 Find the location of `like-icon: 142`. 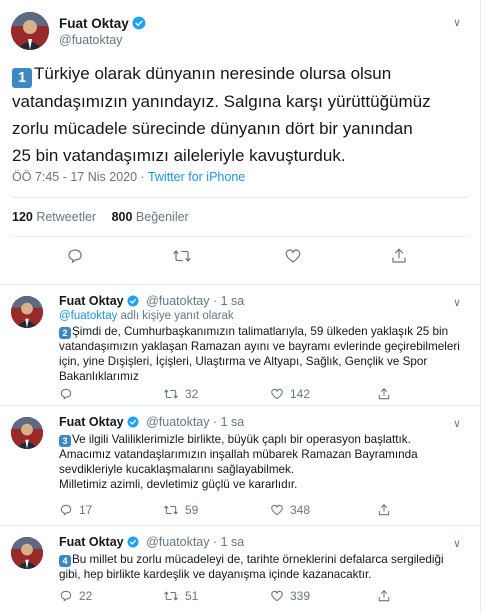

like-icon: 142 is located at coordinates (290, 394).